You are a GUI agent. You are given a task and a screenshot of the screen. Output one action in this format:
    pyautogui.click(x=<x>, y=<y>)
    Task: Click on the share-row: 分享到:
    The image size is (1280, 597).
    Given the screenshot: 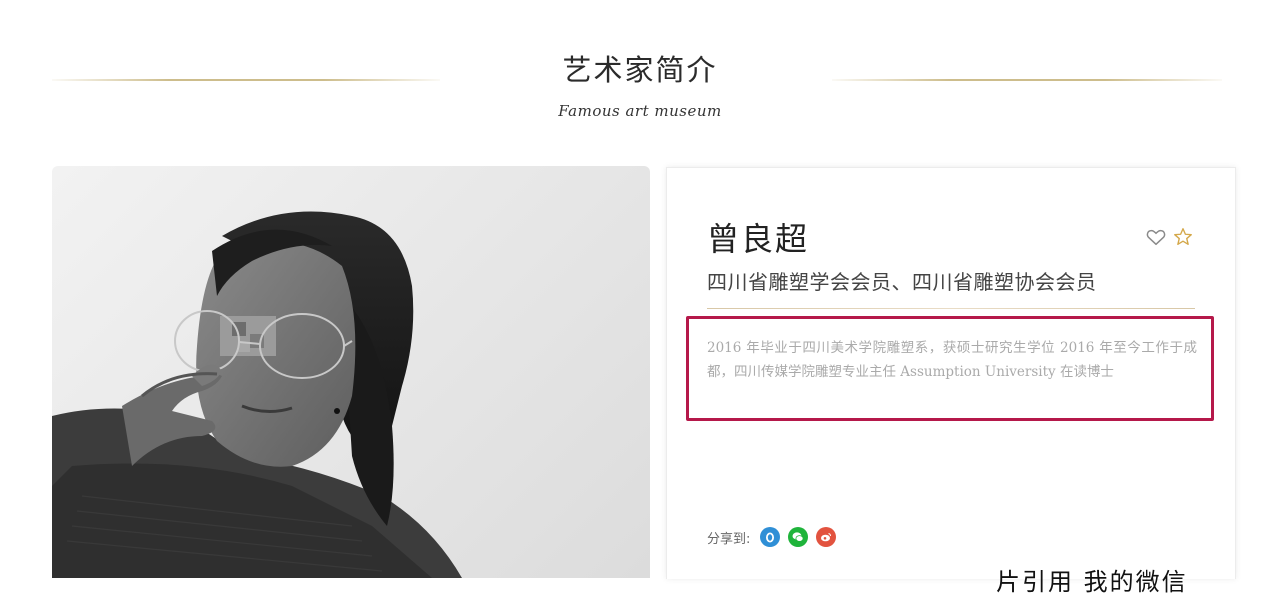 What is the action you would take?
    pyautogui.click(x=772, y=537)
    